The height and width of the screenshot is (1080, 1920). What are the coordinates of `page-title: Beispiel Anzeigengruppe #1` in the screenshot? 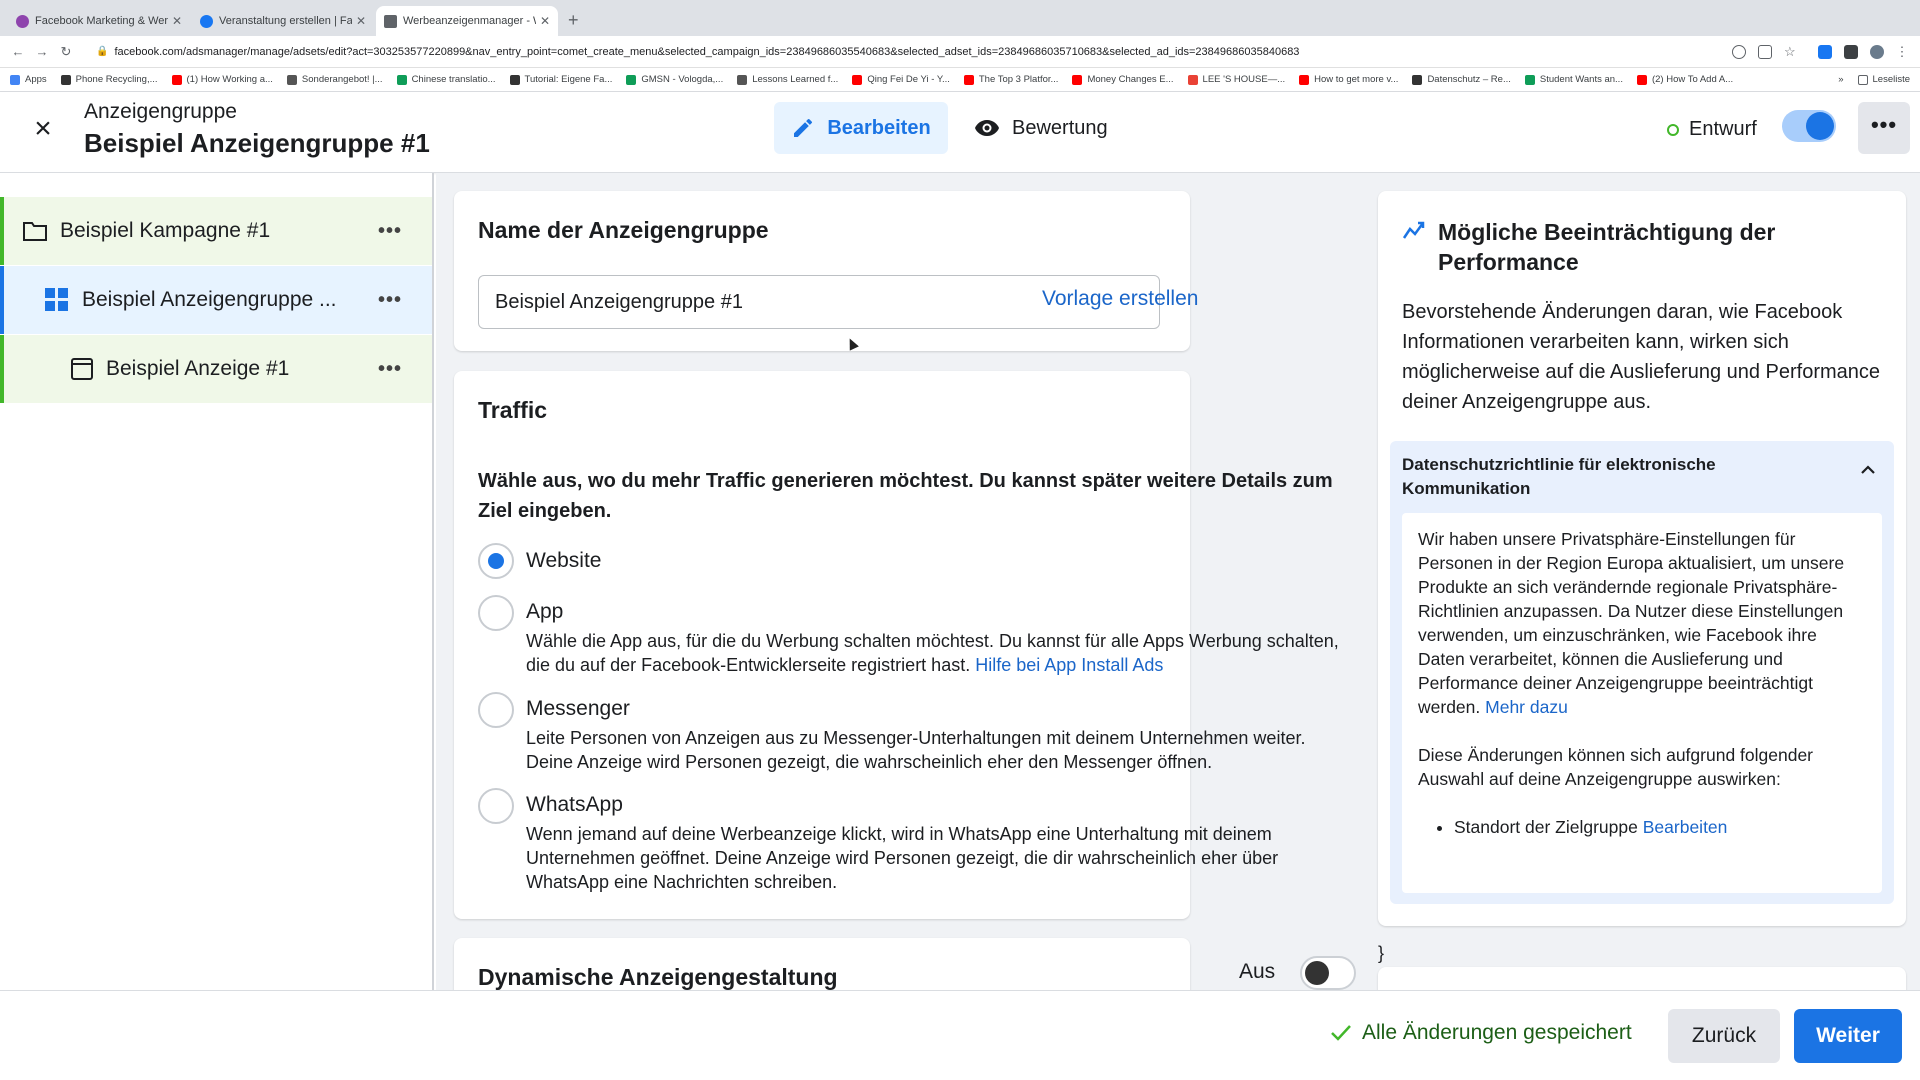 It's located at (257, 143).